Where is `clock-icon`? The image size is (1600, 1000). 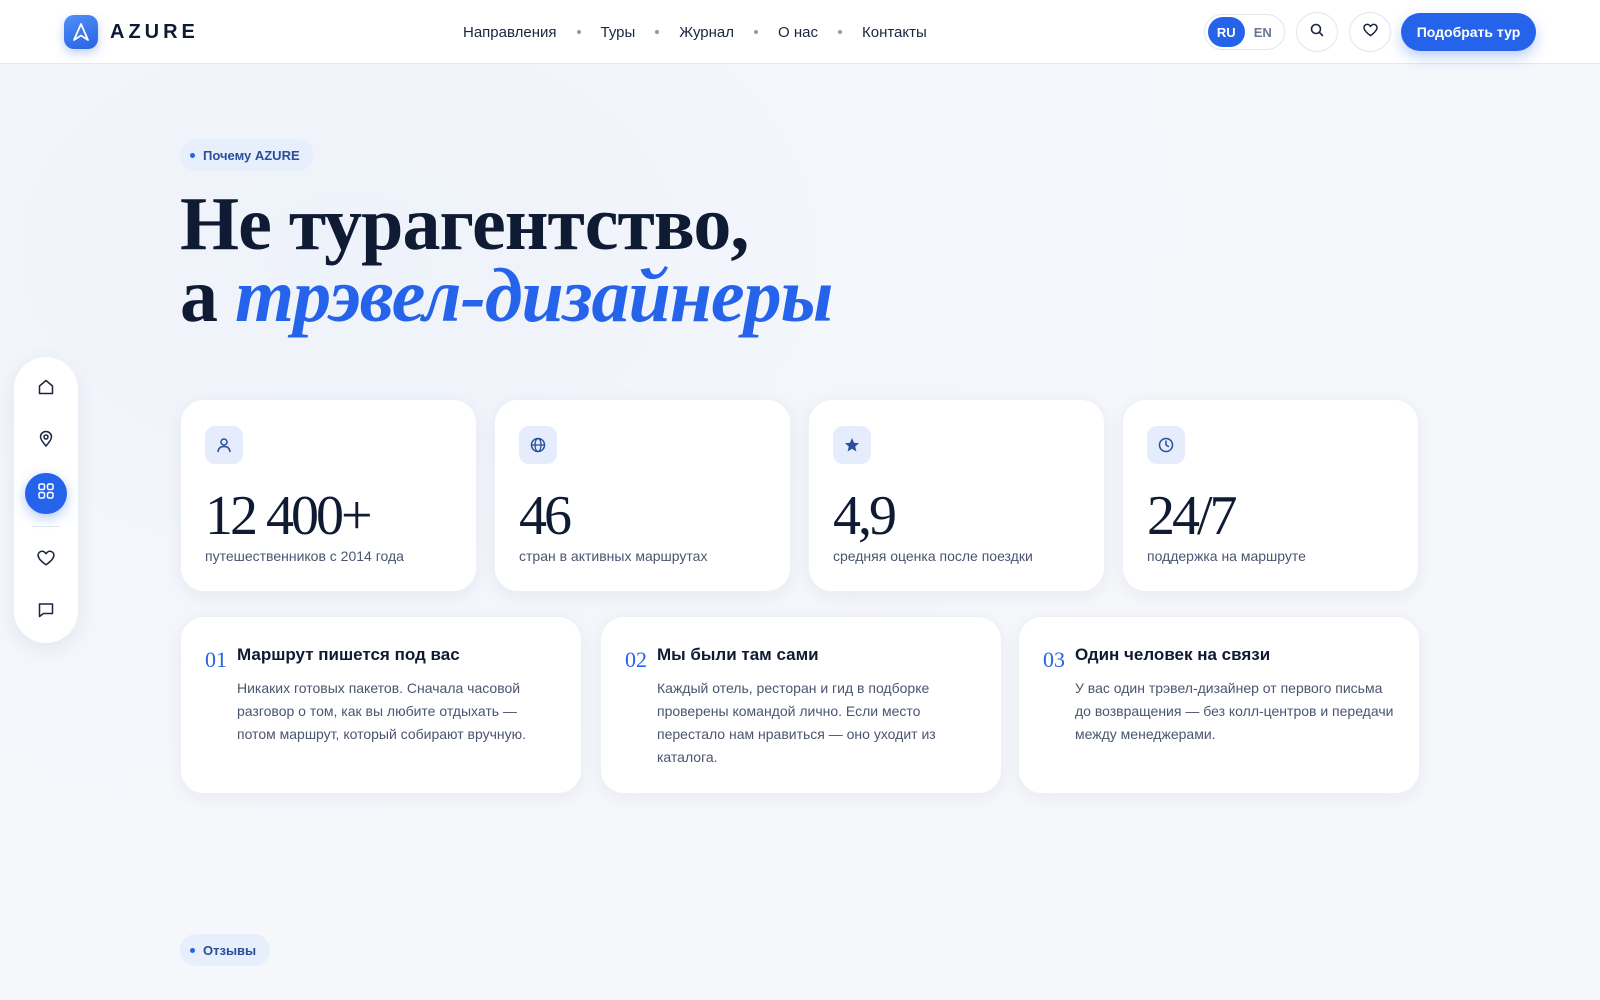
clock-icon is located at coordinates (1166, 445).